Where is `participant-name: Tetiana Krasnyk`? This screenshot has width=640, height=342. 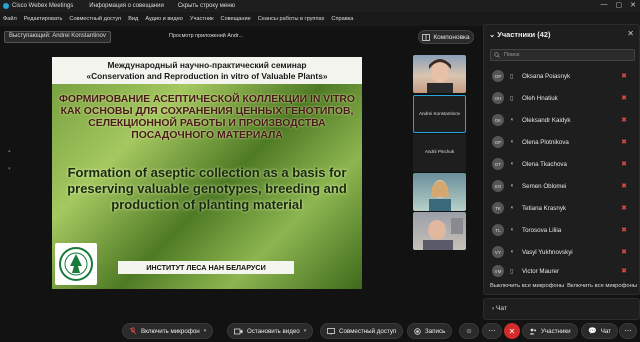
participant-name: Tetiana Krasnyk is located at coordinates (544, 208).